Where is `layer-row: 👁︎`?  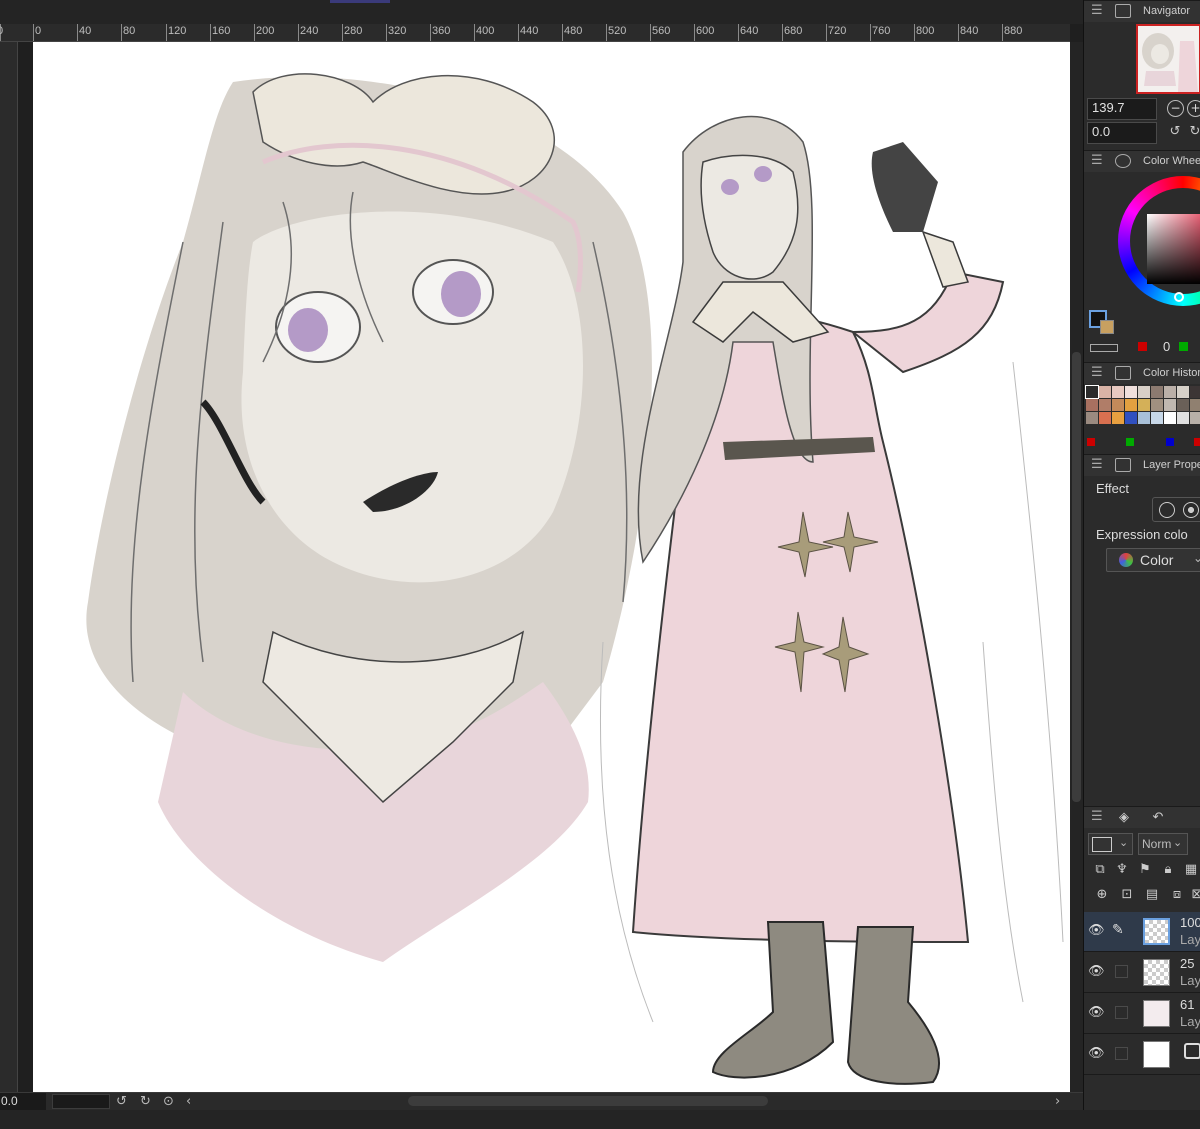 layer-row: 👁︎ is located at coordinates (1142, 1055).